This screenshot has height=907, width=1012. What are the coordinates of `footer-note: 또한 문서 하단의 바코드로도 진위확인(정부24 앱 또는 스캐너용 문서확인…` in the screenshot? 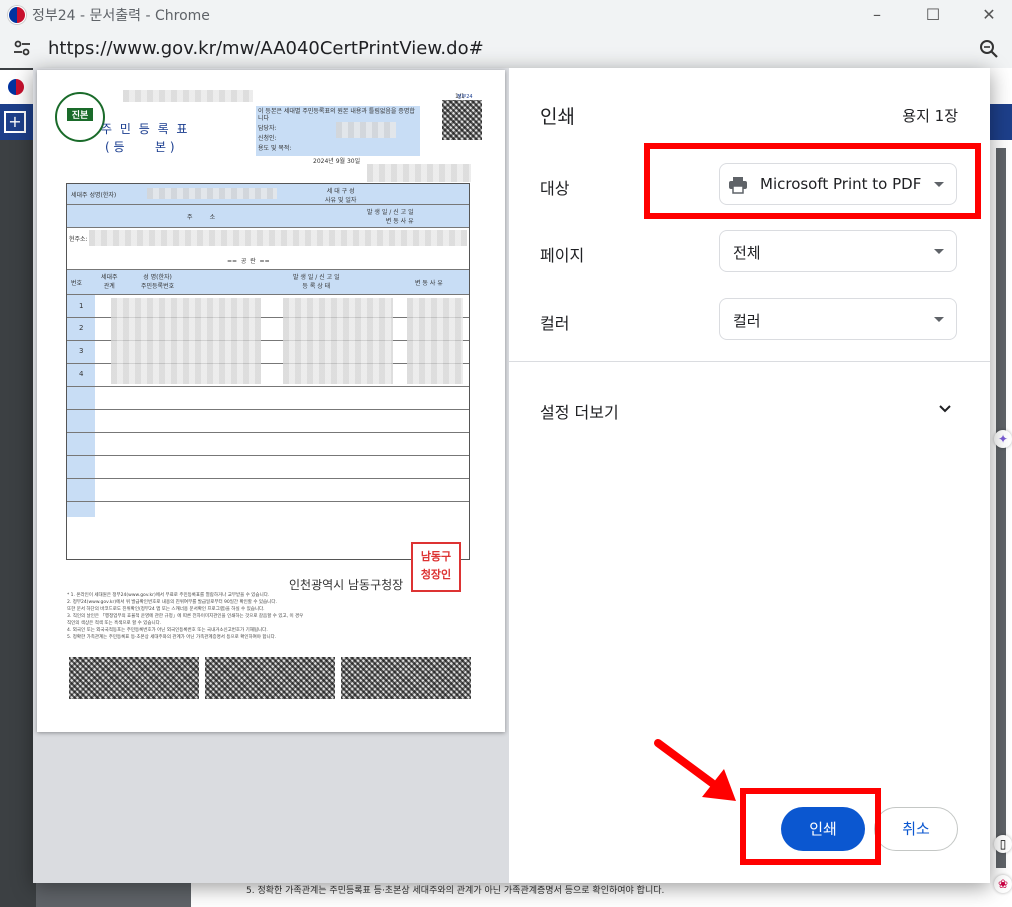 It's located at (166, 609).